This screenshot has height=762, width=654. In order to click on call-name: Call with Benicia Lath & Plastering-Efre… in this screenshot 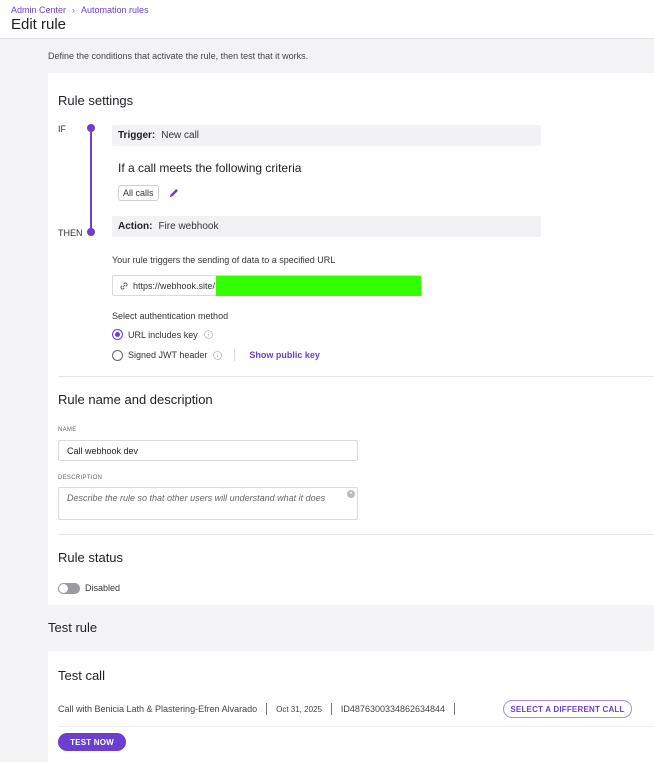, I will do `click(158, 709)`.